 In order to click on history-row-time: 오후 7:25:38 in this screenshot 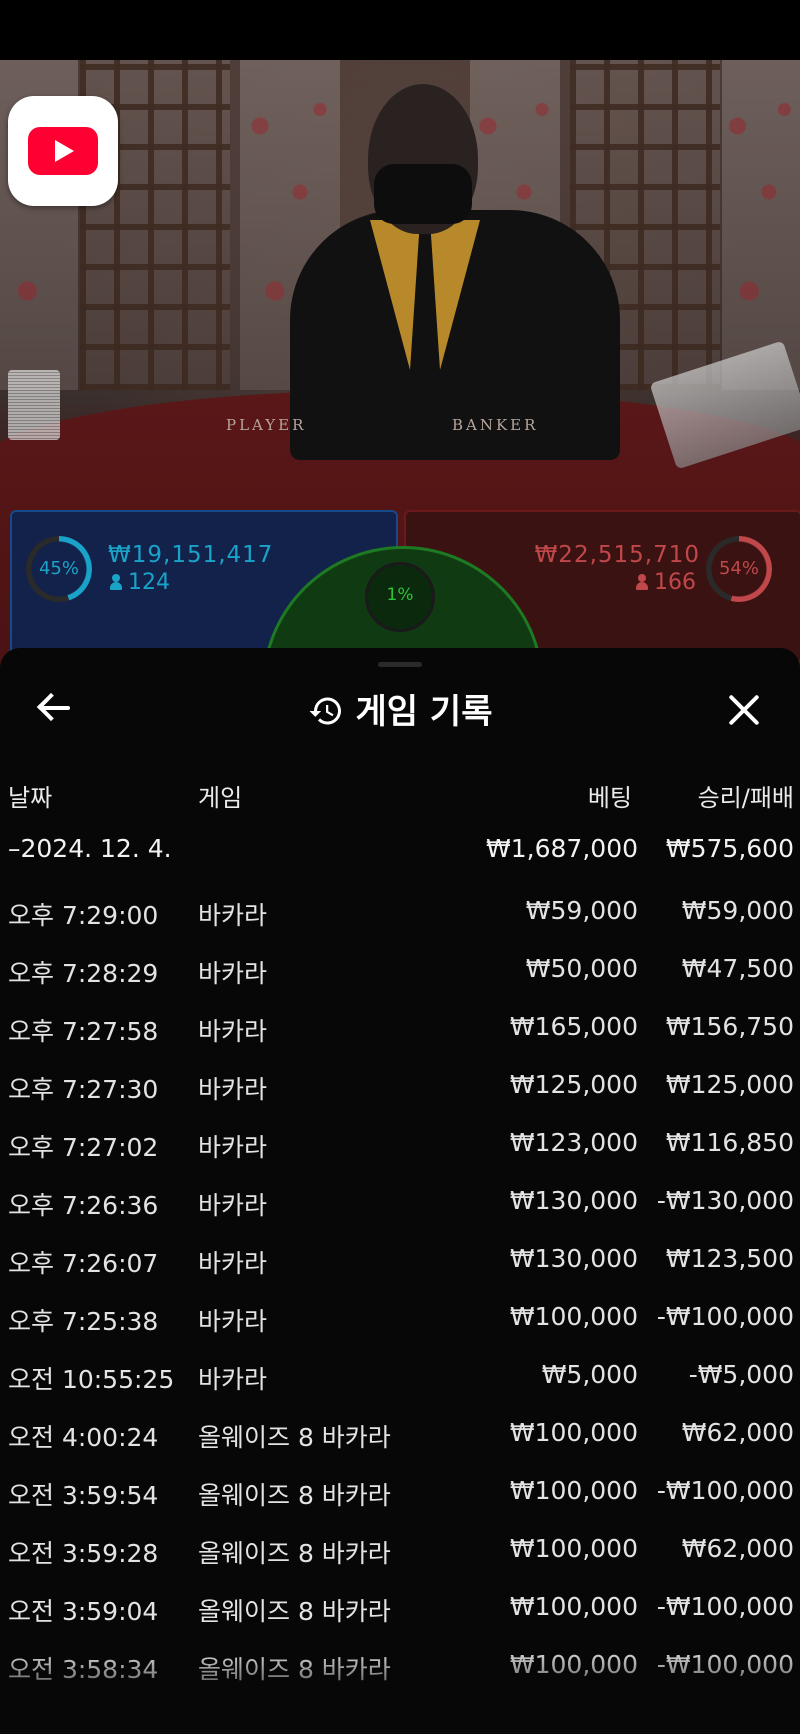, I will do `click(83, 1321)`.